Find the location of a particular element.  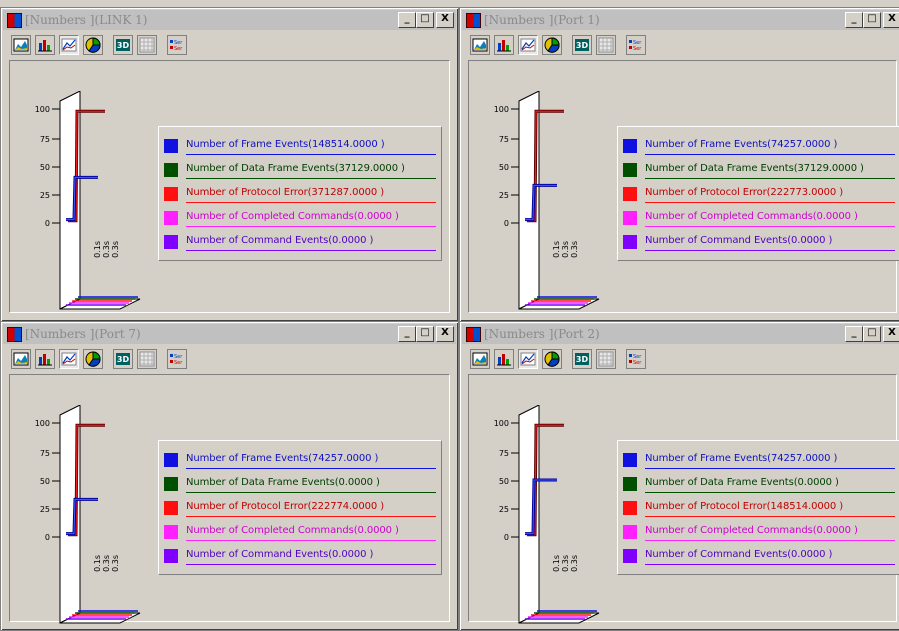

x-tick-label: 0.1s is located at coordinates (556, 563).